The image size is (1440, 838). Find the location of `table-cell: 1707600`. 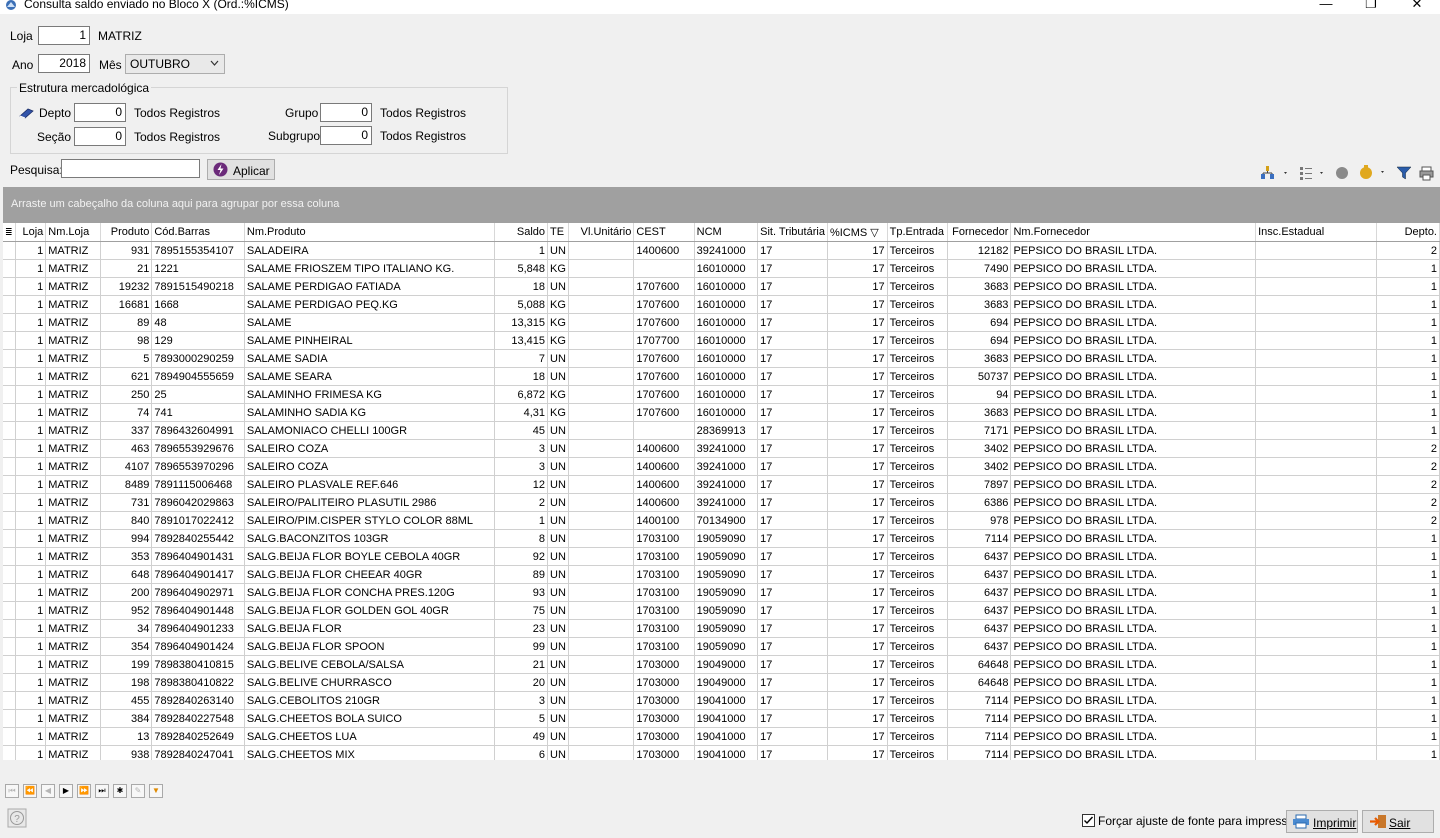

table-cell: 1707600 is located at coordinates (664, 322).